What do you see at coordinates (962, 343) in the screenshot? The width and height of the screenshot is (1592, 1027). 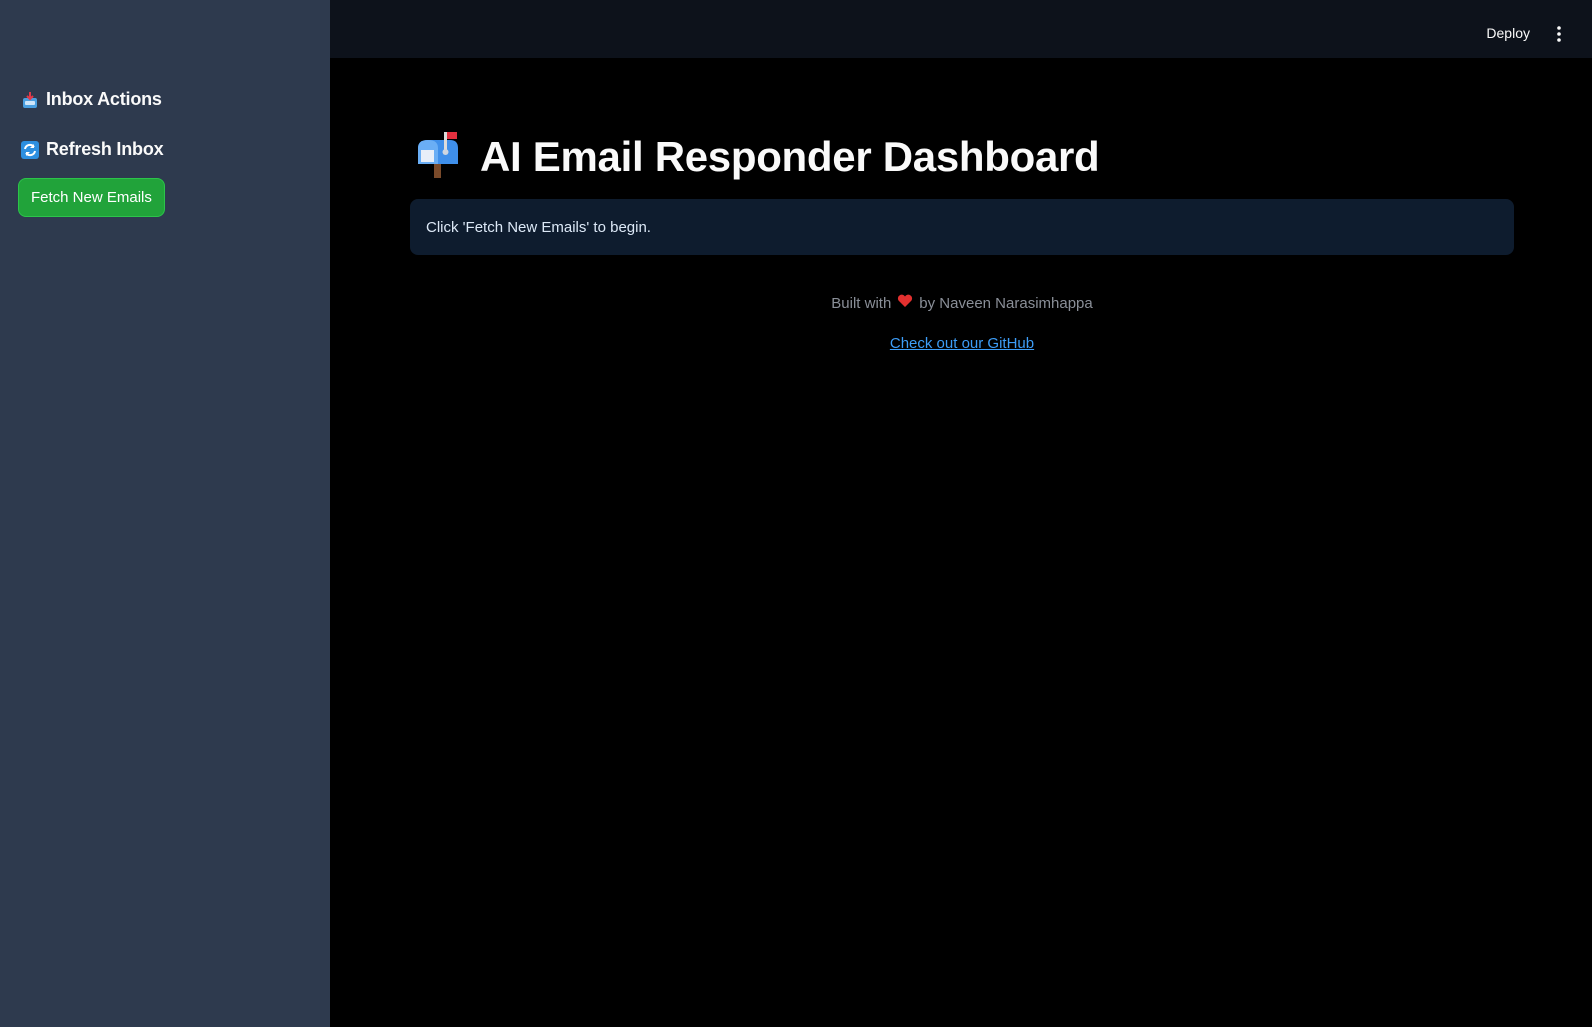 I see `github-link: Check out our GitHub` at bounding box center [962, 343].